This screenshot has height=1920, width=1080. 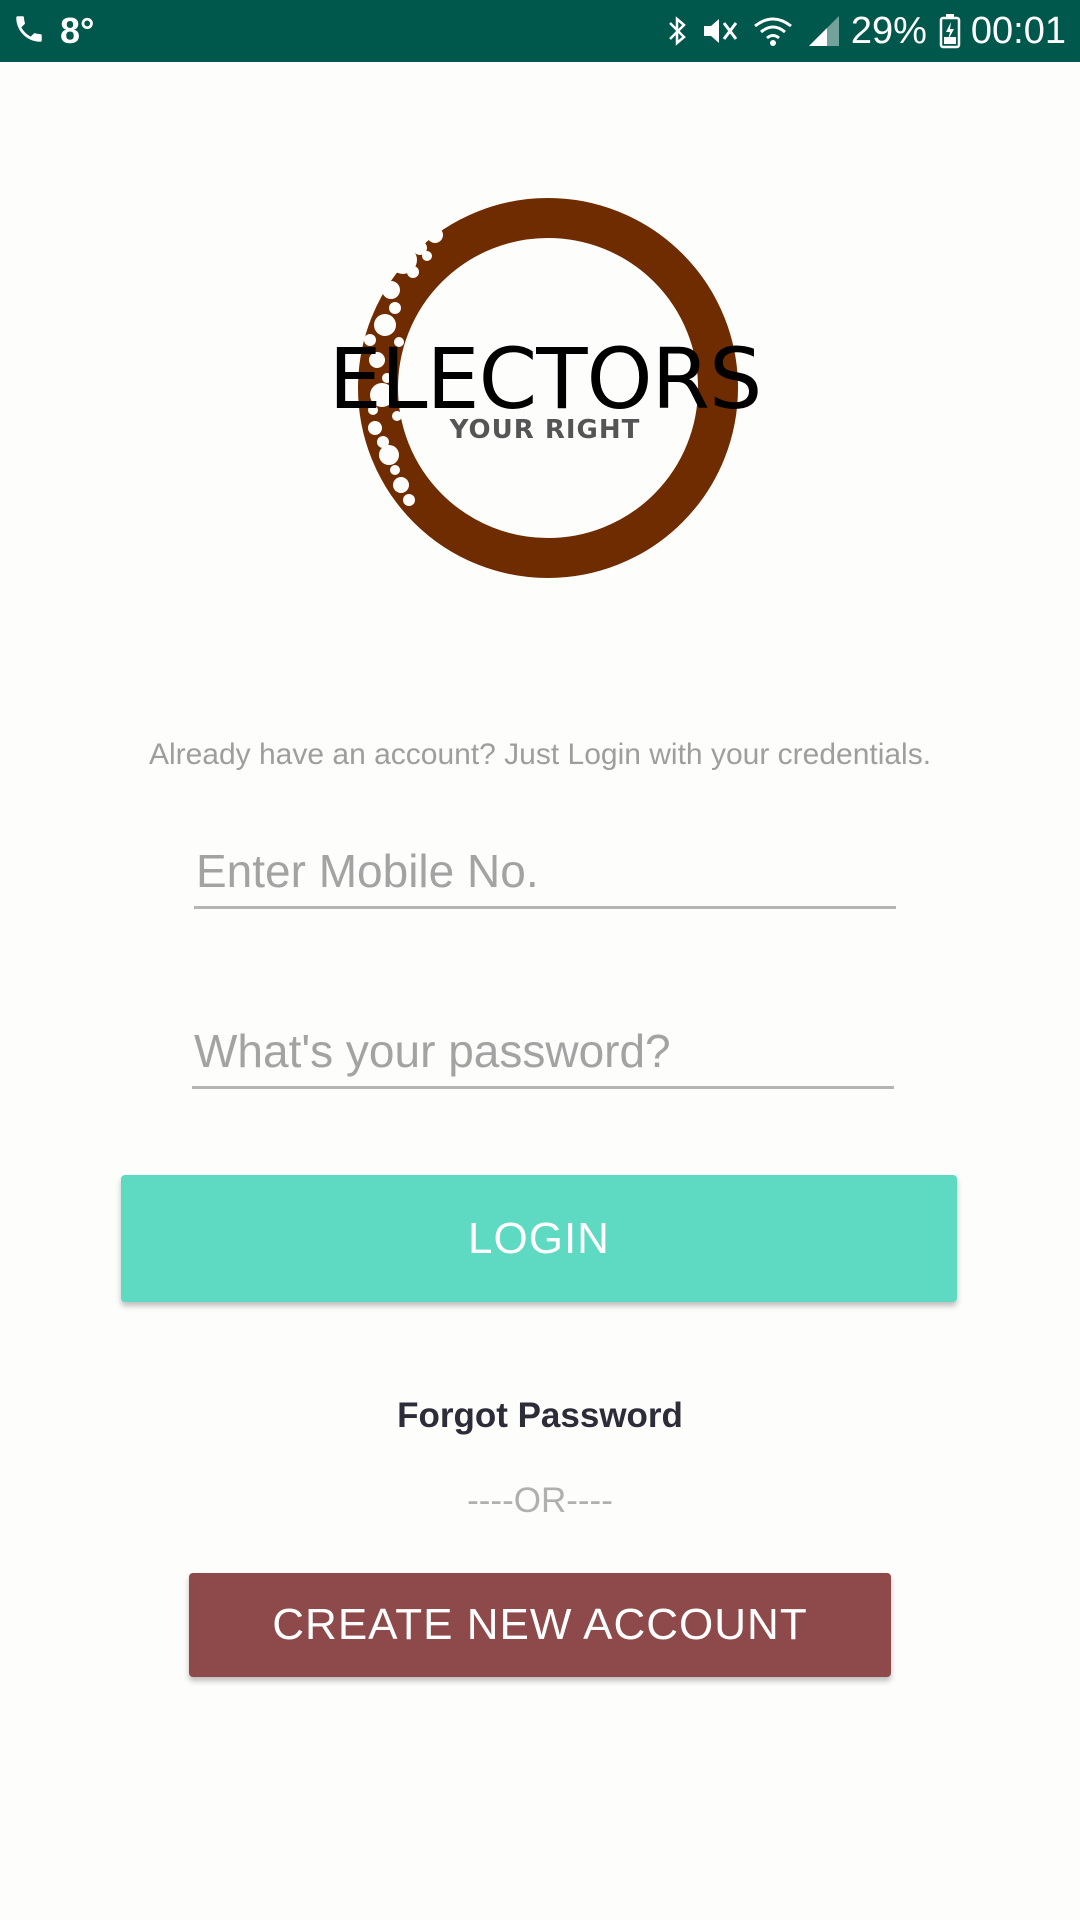 What do you see at coordinates (77, 30) in the screenshot?
I see `temperature: 8°` at bounding box center [77, 30].